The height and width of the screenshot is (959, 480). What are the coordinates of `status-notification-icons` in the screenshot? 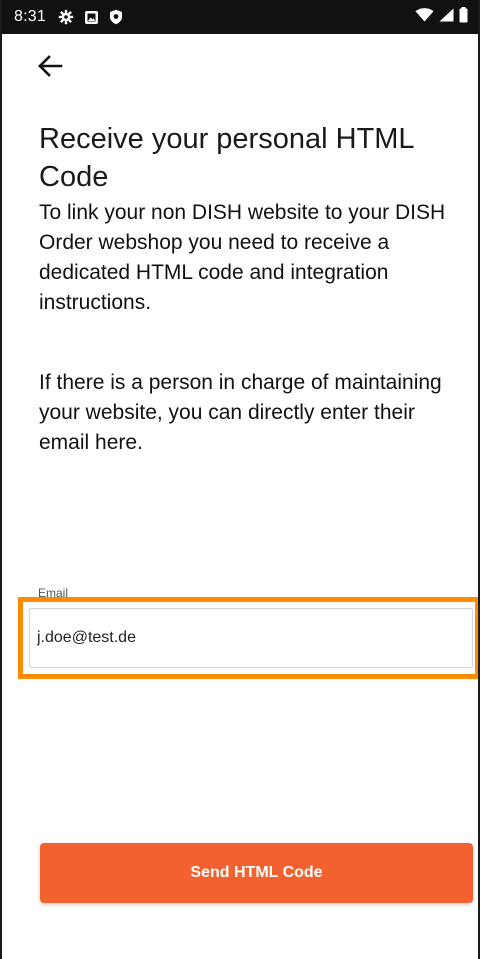 It's located at (90, 17).